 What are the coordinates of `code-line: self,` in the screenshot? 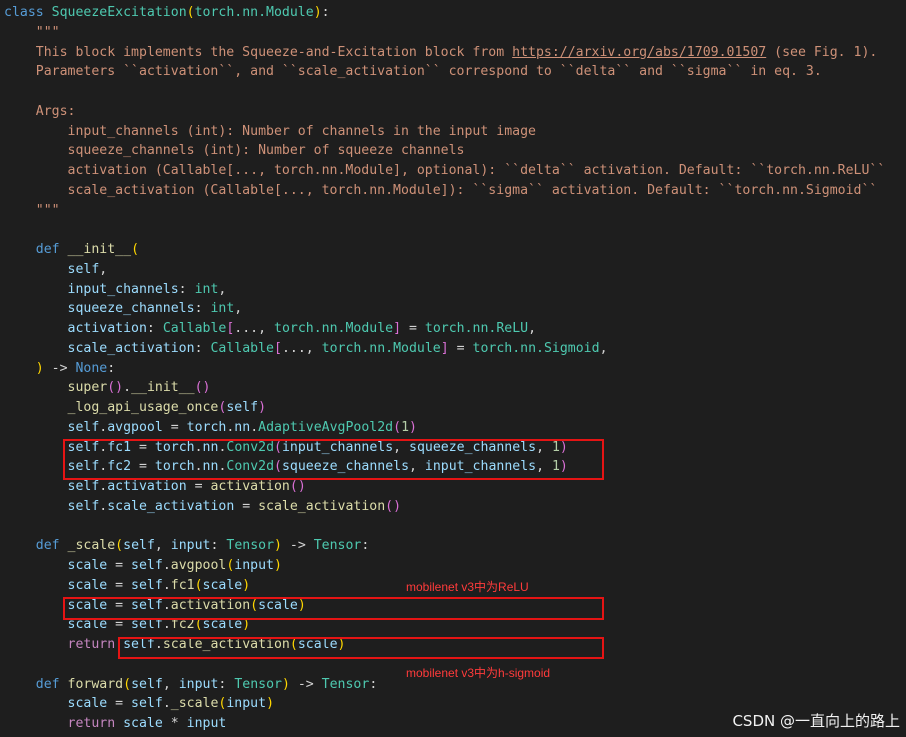 It's located at (444, 270).